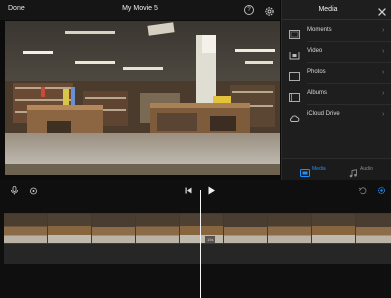  What do you see at coordinates (353, 171) in the screenshot?
I see `music-note-icon` at bounding box center [353, 171].